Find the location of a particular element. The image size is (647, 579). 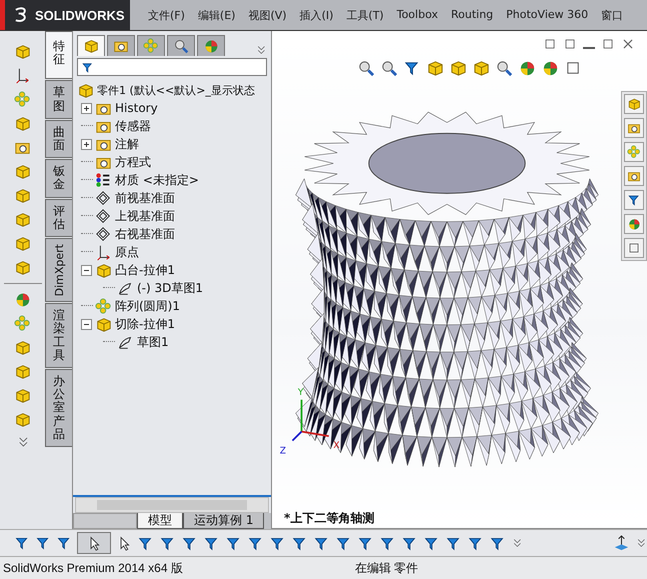

tree-item: 传感器 is located at coordinates (133, 126).